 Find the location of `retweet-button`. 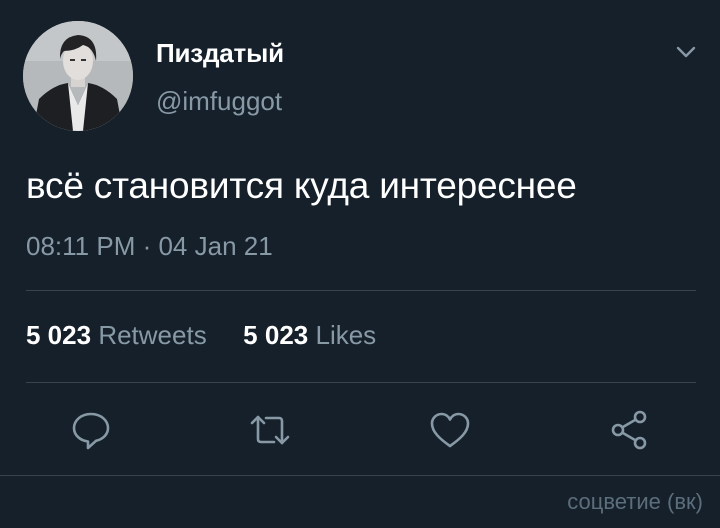

retweet-button is located at coordinates (270, 430).